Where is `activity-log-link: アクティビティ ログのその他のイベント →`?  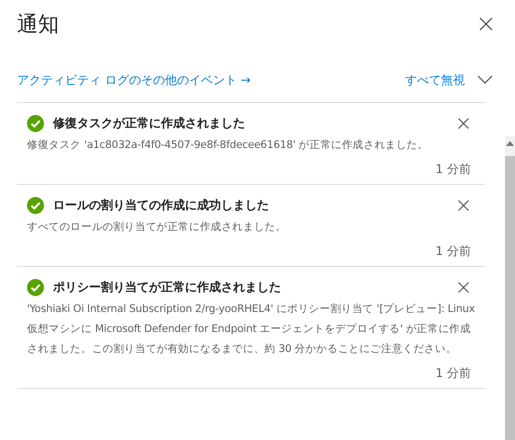
activity-log-link: アクティビティ ログのその他のイベント → is located at coordinates (211, 80).